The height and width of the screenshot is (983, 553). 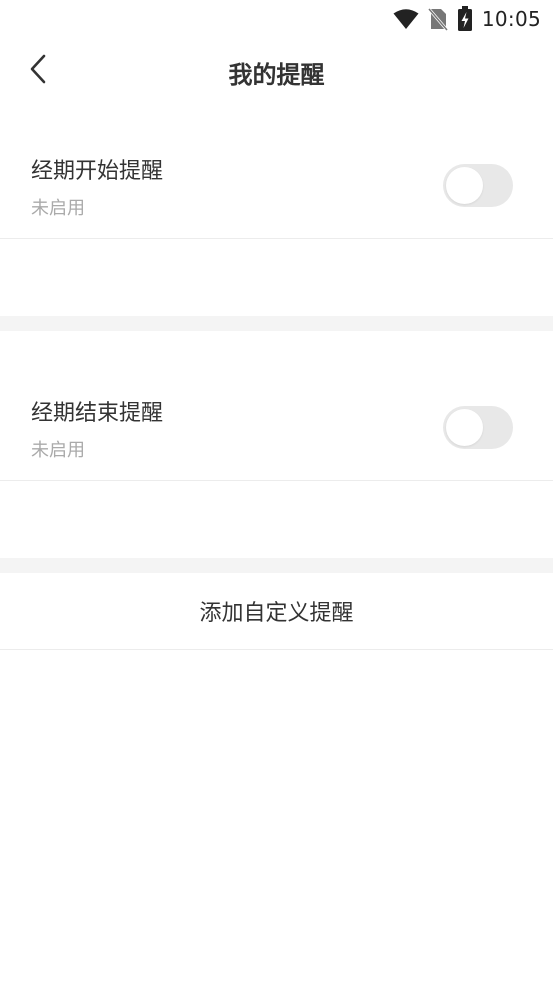 I want to click on wifi-icon, so click(x=406, y=19).